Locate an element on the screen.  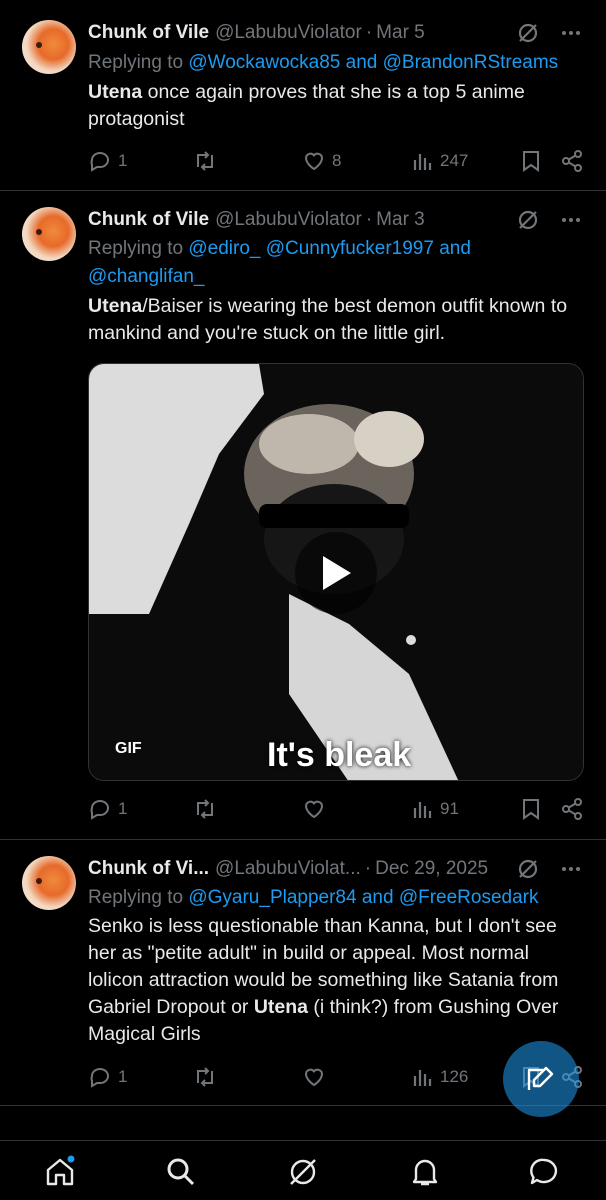
play-button is located at coordinates (336, 573).